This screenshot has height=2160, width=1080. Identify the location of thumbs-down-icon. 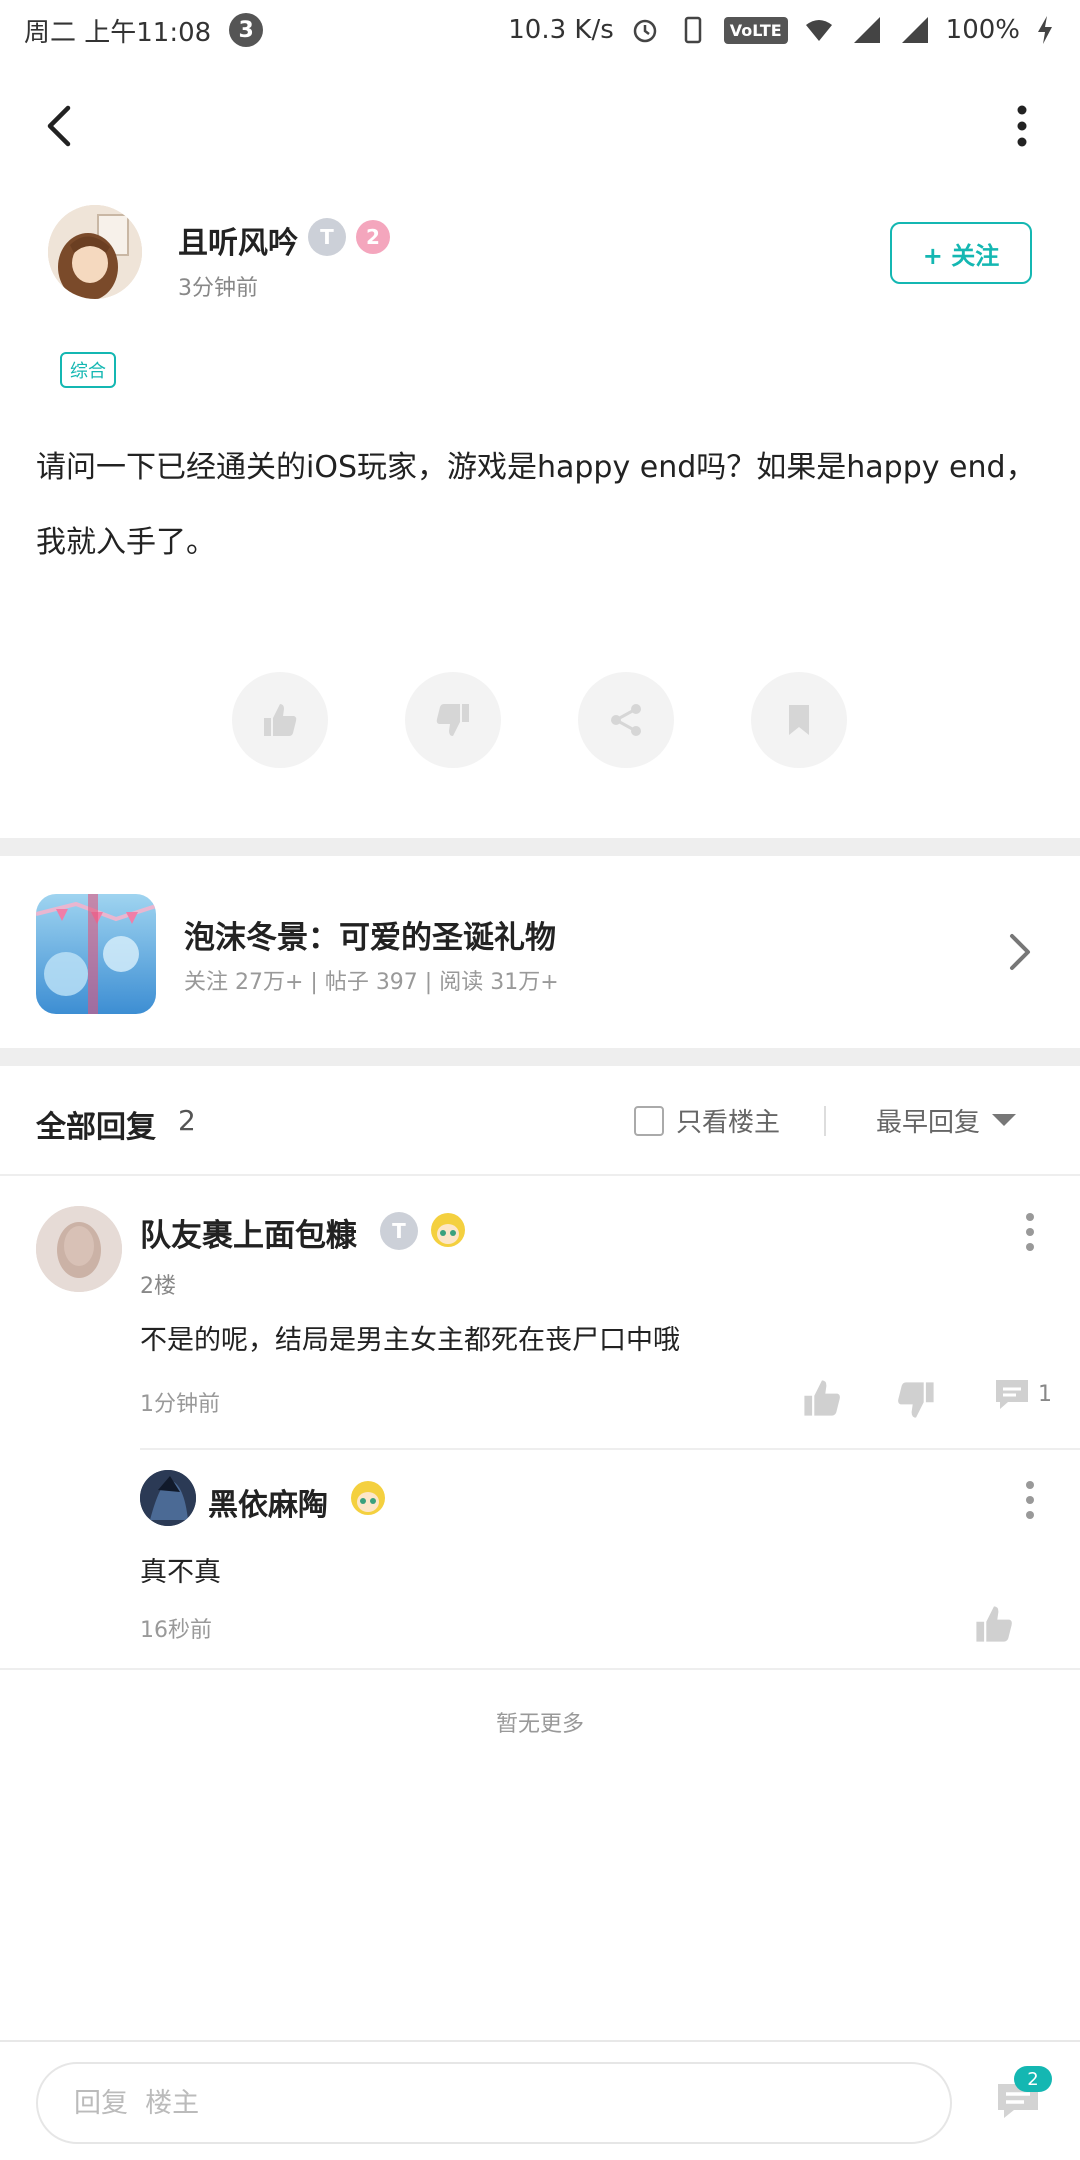
(452, 720).